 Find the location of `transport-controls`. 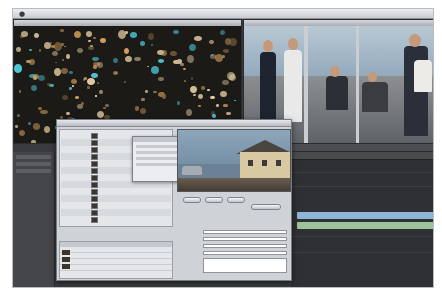

transport-controls is located at coordinates (234, 202).